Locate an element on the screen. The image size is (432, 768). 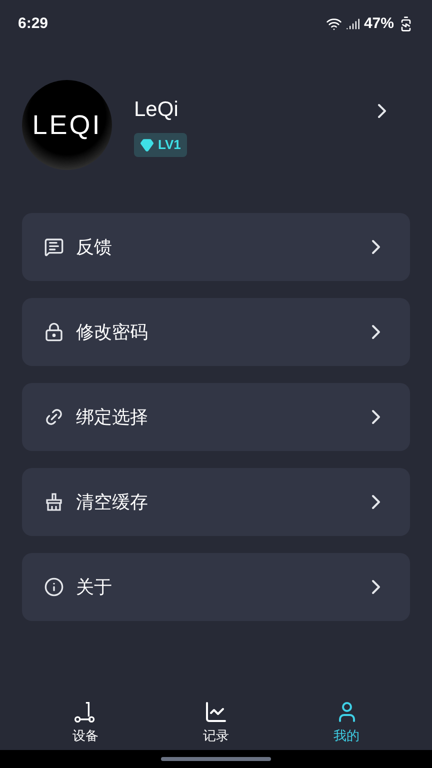
menu-label: 清空缓存 is located at coordinates (112, 502).